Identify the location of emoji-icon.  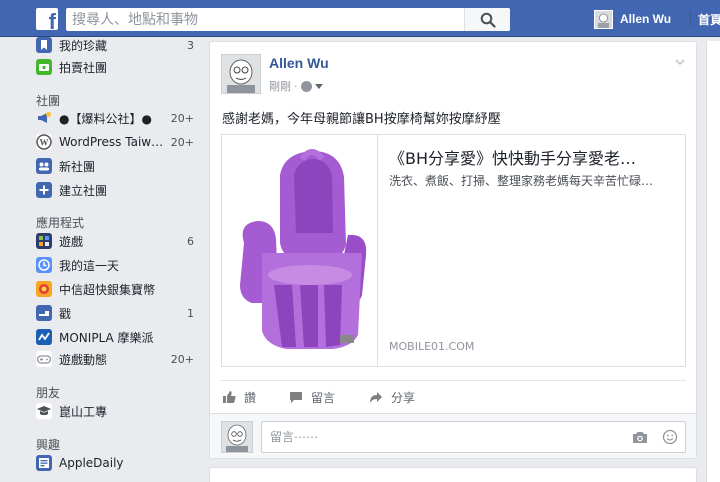
(670, 437).